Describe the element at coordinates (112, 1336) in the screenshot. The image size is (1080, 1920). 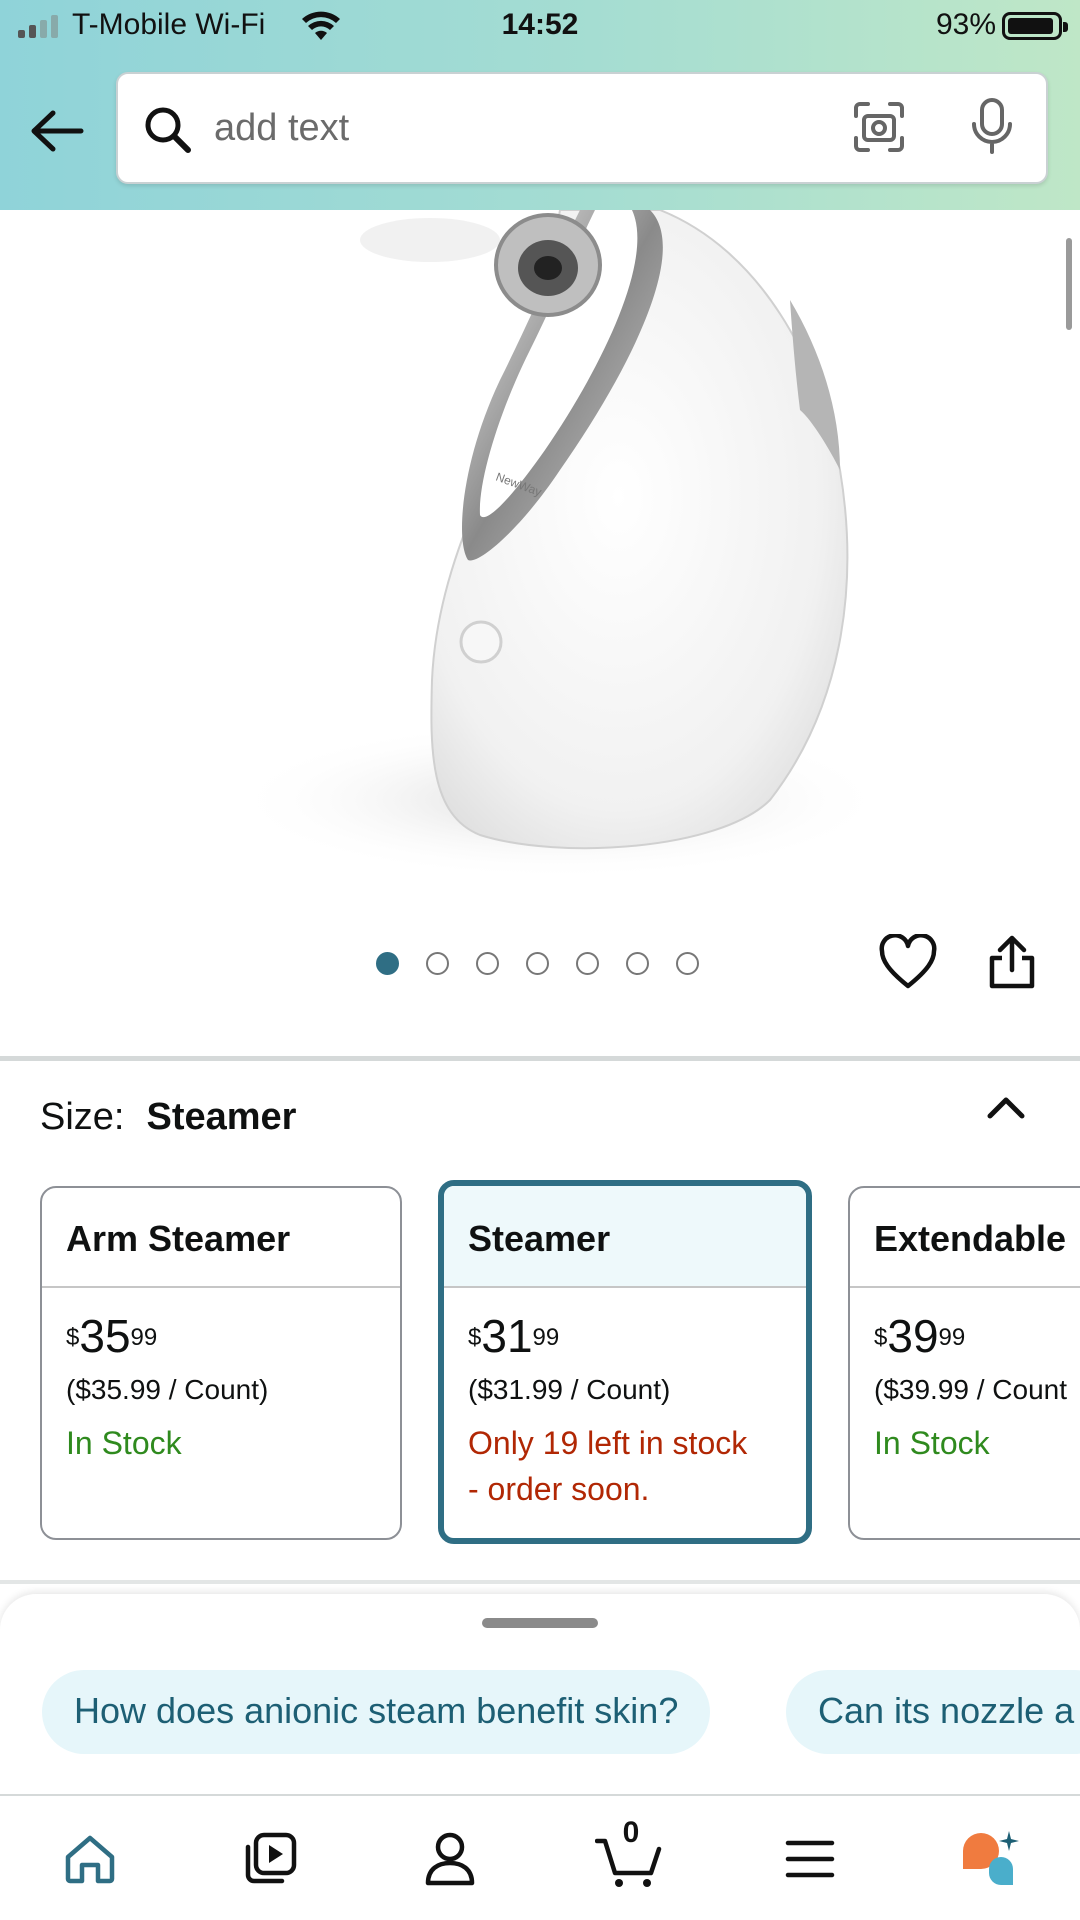
I see `option-price: $3599` at that location.